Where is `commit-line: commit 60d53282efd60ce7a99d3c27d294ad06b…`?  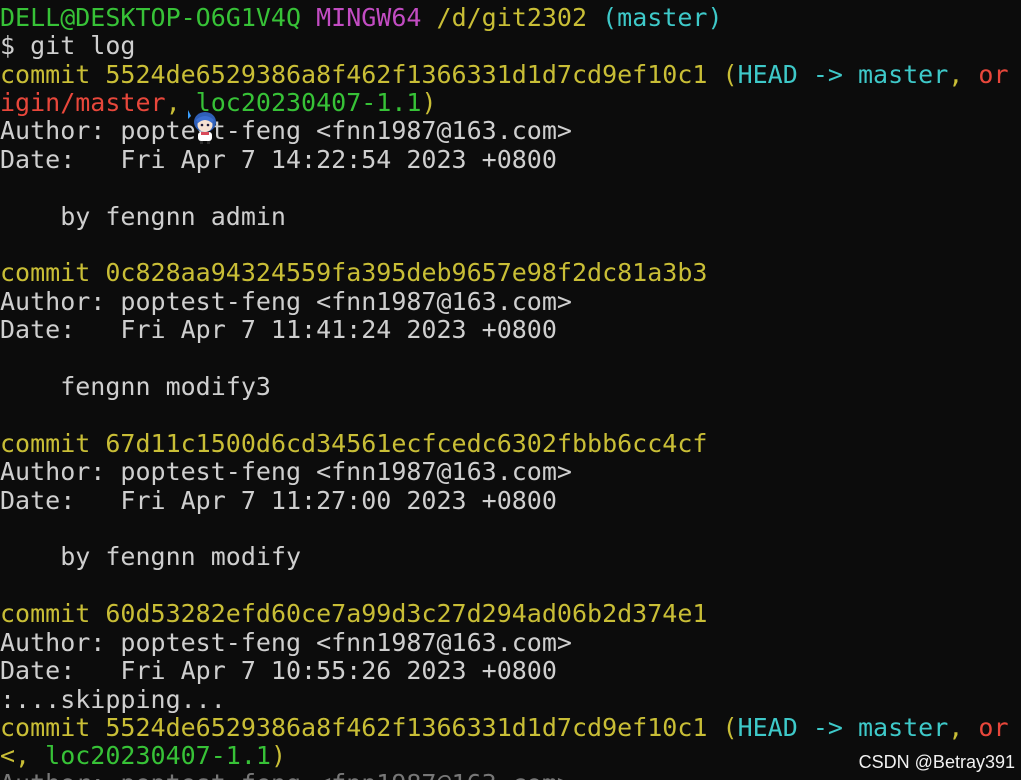
commit-line: commit 60d53282efd60ce7a99d3c27d294ad06b… is located at coordinates (353, 614).